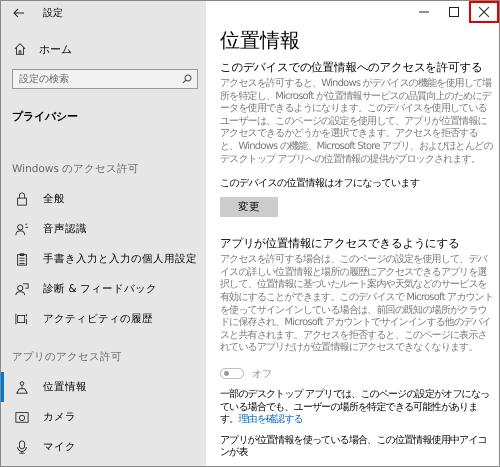  What do you see at coordinates (103, 447) in the screenshot?
I see `sidebar-item: マイク` at bounding box center [103, 447].